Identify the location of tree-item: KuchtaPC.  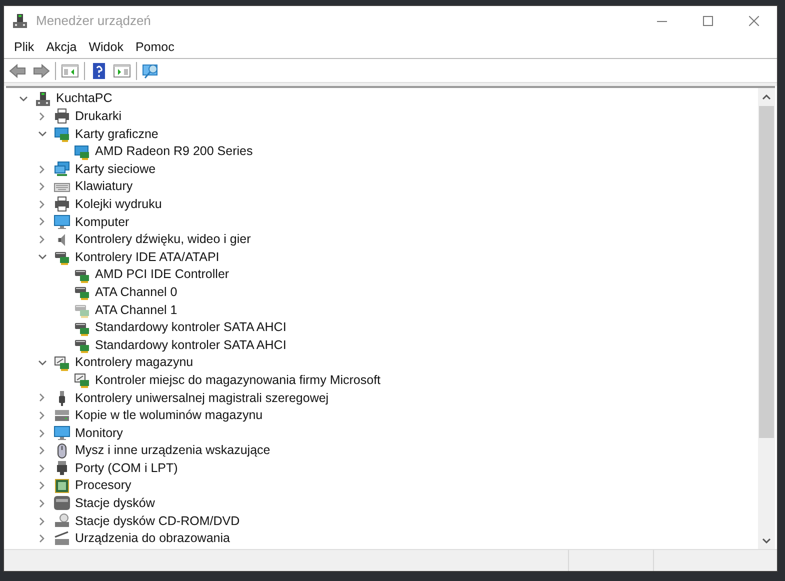
(84, 98).